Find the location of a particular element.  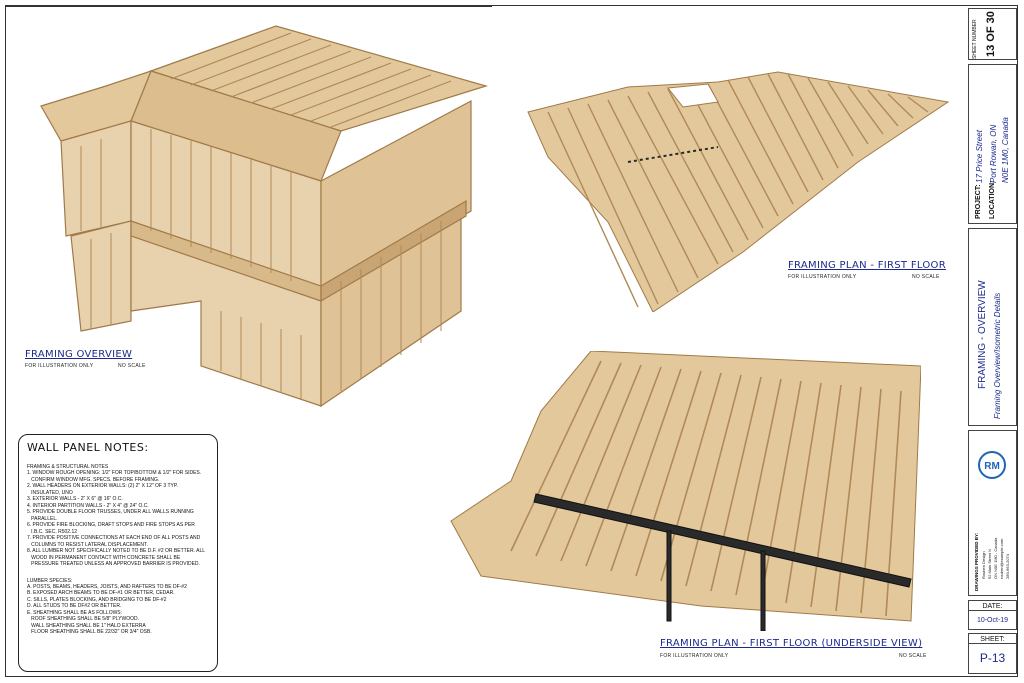

sheet-title: FRAMING - OVERVIEW is located at coordinates (982, 334).